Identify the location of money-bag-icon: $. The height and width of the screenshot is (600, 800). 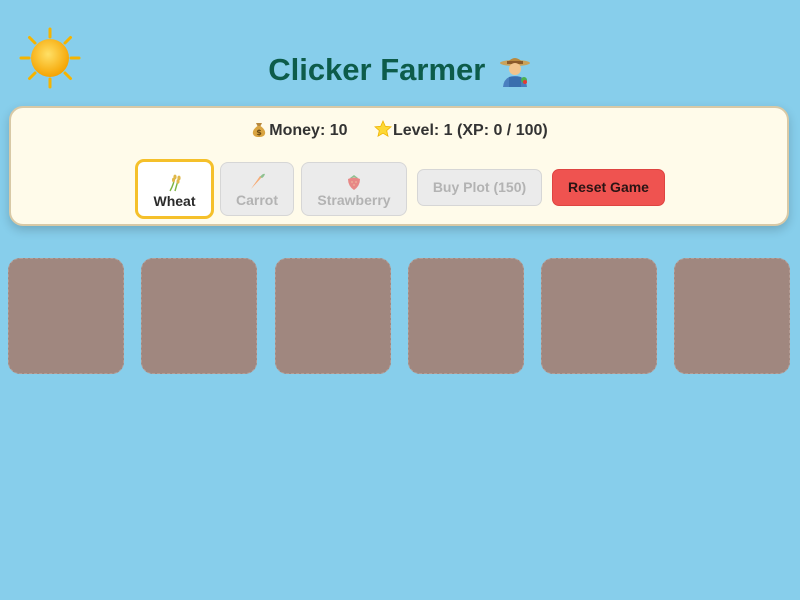
(259, 130).